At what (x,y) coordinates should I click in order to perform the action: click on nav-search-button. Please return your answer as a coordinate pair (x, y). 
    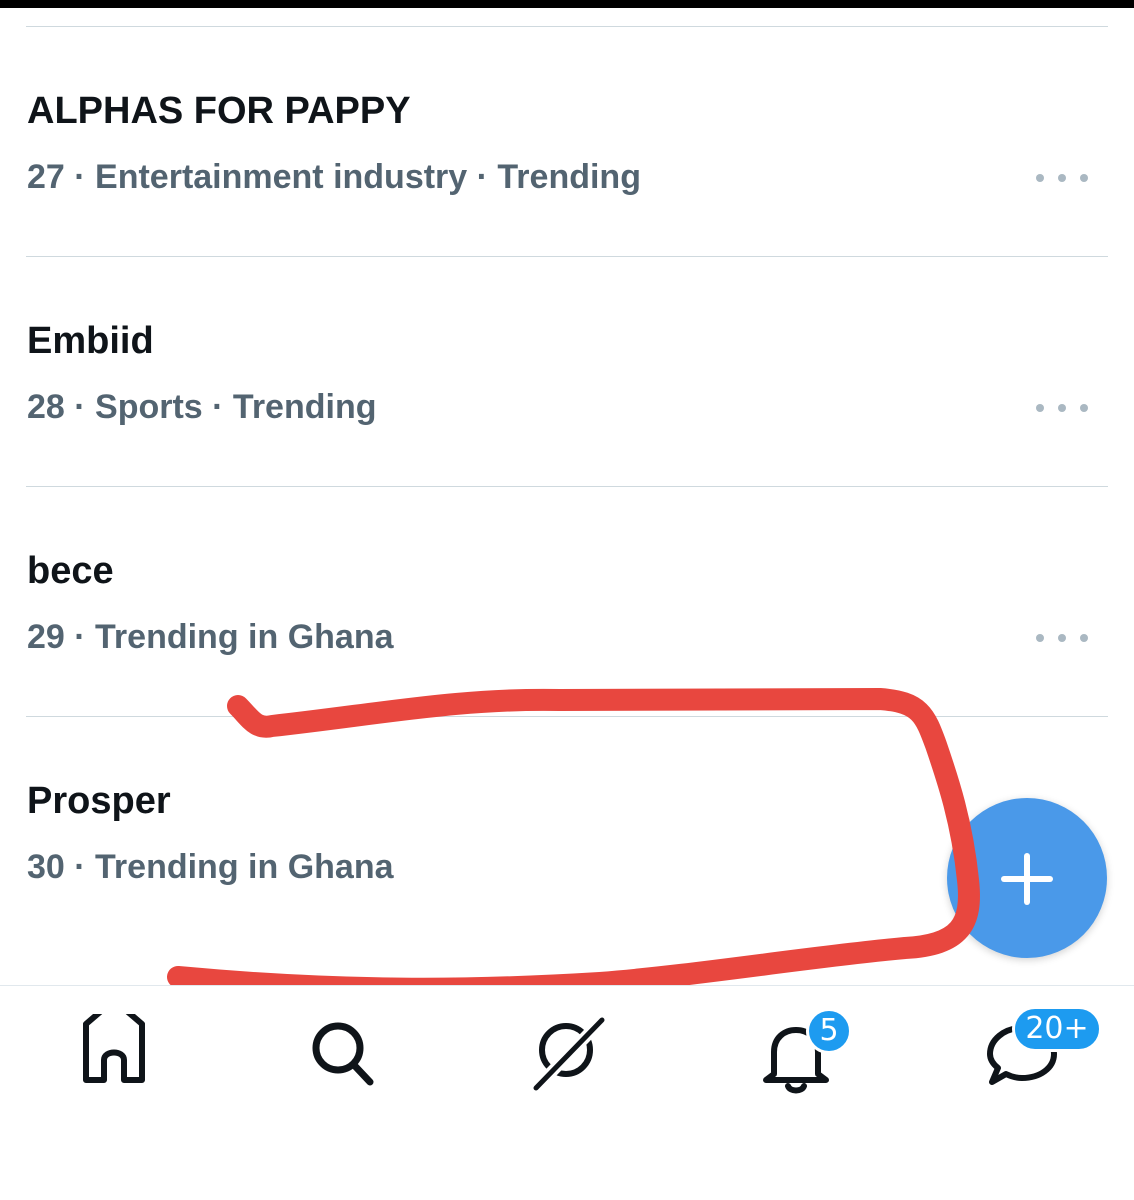
    Looking at the image, I should click on (342, 1054).